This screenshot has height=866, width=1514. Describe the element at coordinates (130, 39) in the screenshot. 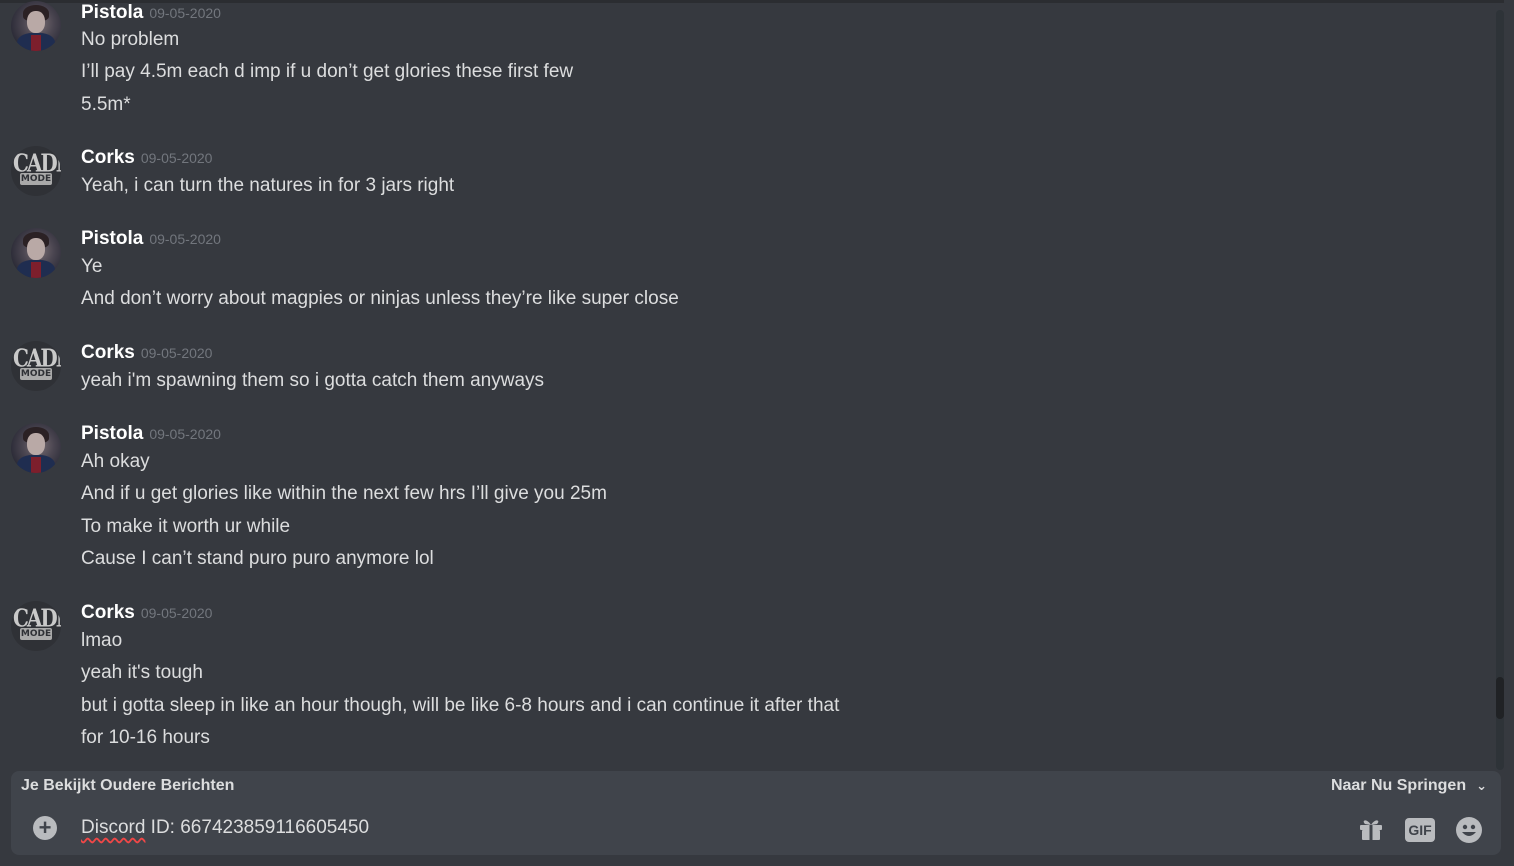

I see `message-text: No problem` at that location.